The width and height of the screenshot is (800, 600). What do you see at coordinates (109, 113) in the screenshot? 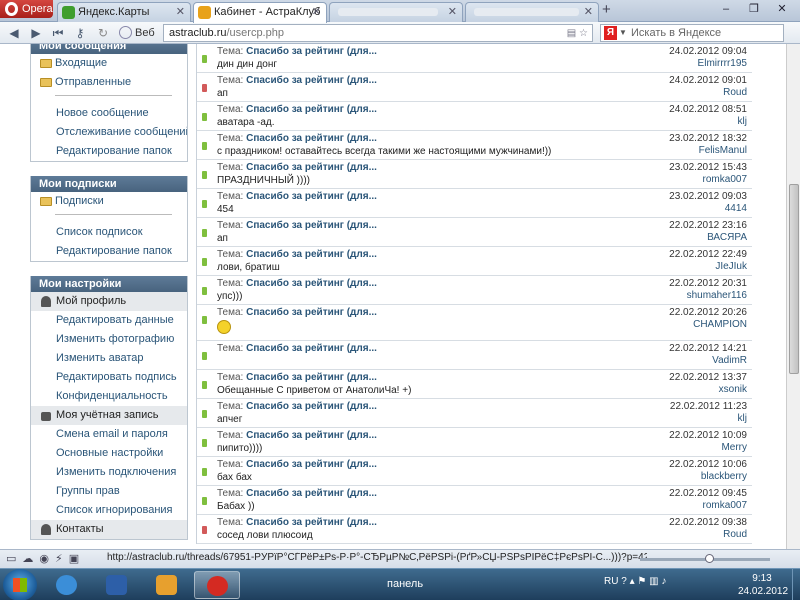
I see `link-new-message: Новое сообщение` at bounding box center [109, 113].